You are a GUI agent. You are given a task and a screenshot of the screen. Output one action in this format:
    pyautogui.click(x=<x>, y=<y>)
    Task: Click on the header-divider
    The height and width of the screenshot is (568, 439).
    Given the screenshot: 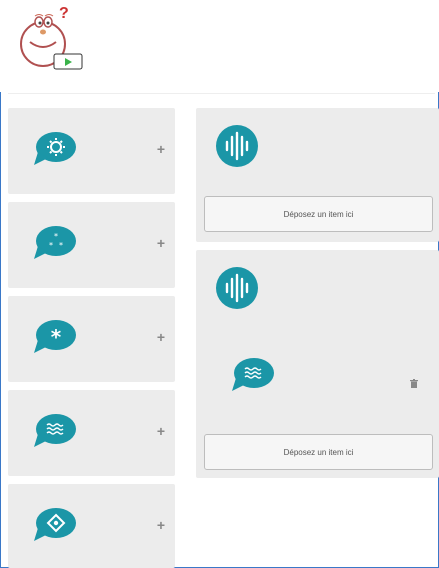 What is the action you would take?
    pyautogui.click(x=221, y=93)
    